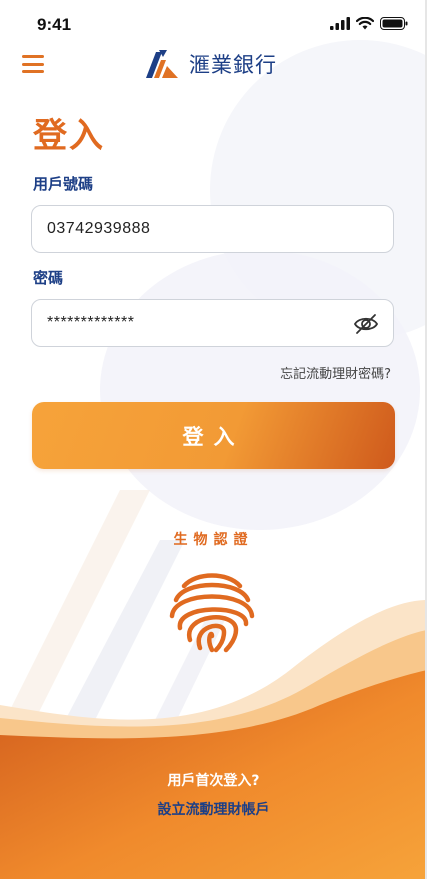  What do you see at coordinates (212, 809) in the screenshot?
I see `setup-account-link: 設立流動理財帳戶` at bounding box center [212, 809].